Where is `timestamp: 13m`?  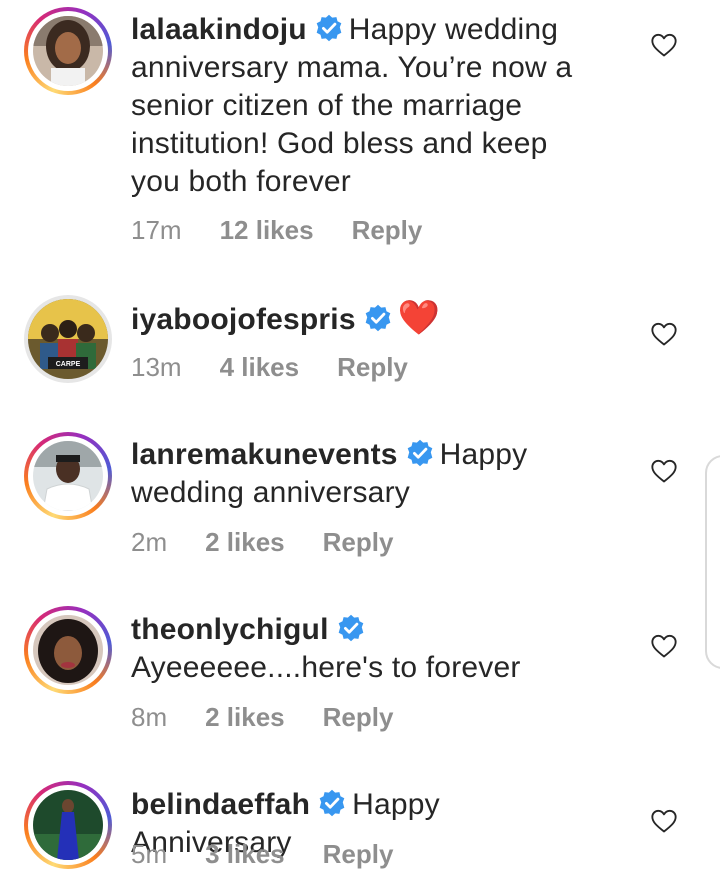
timestamp: 13m is located at coordinates (156, 367).